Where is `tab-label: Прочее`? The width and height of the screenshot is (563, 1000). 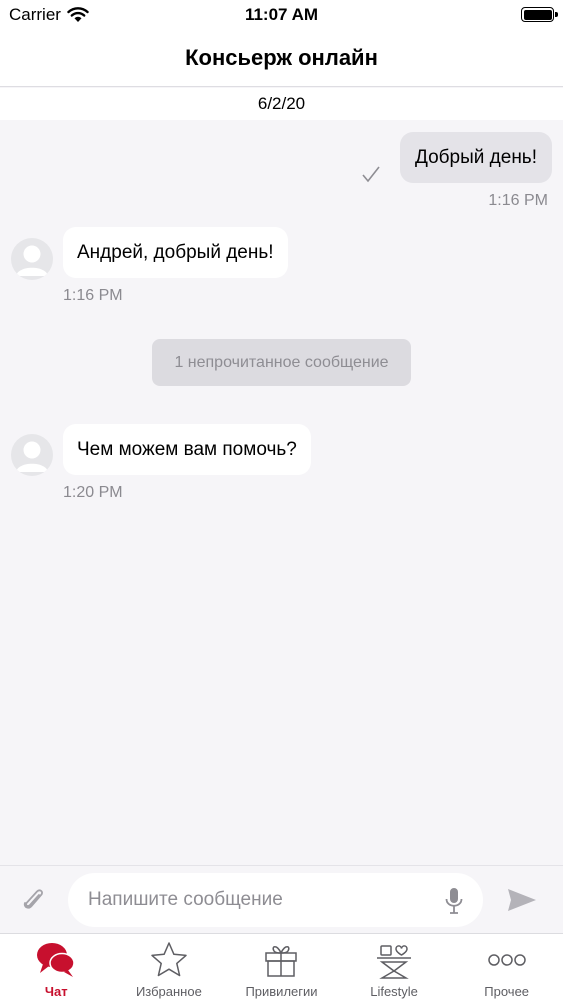 tab-label: Прочее is located at coordinates (507, 991).